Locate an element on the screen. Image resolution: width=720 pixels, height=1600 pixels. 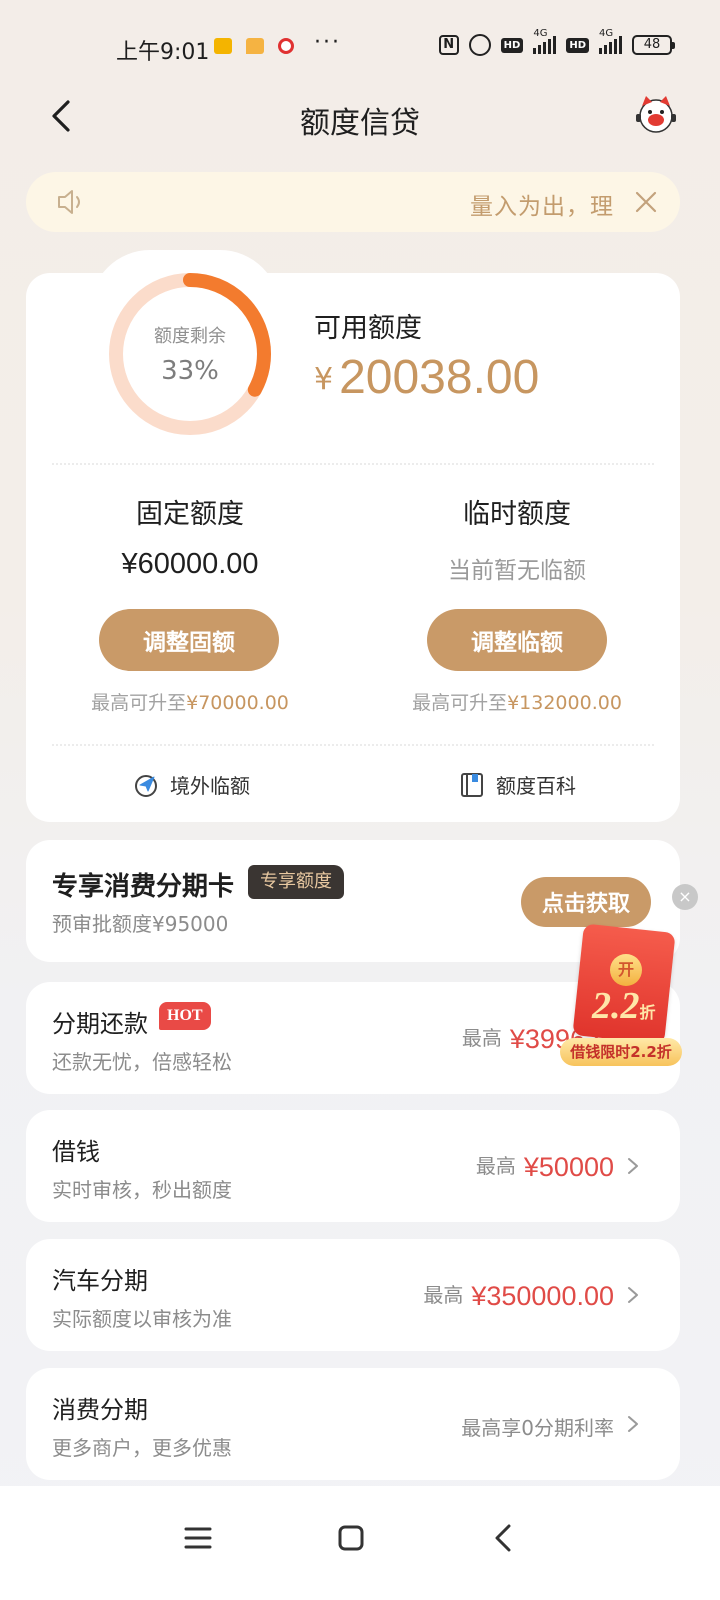
nfc-icon: N is located at coordinates (448, 45).